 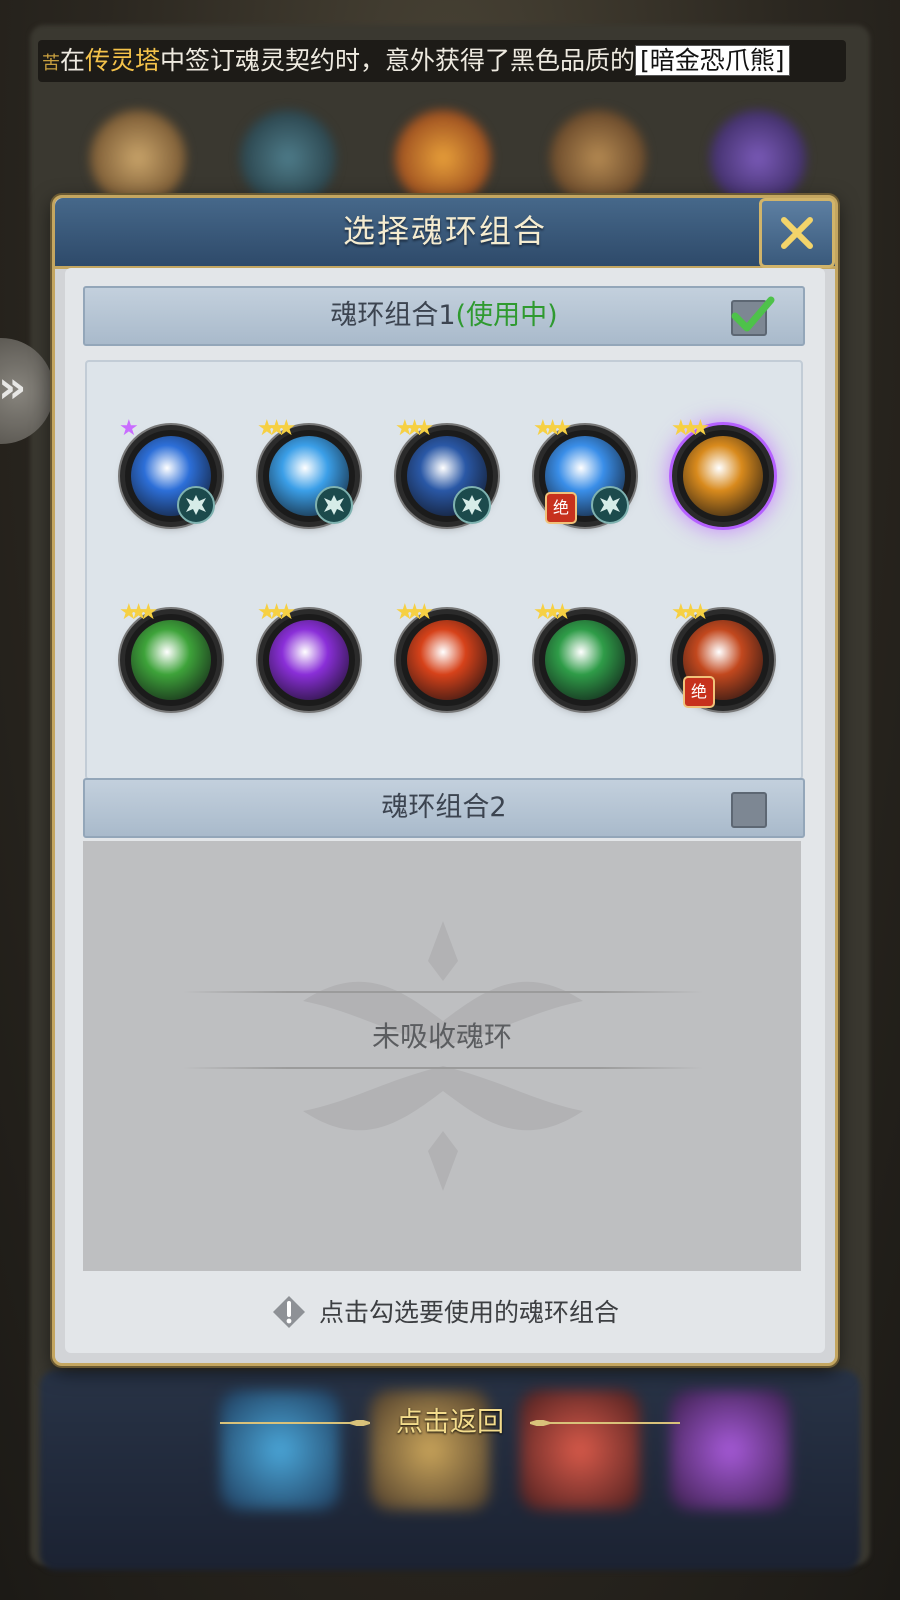 What do you see at coordinates (447, 660) in the screenshot?
I see `fire-demon-icon` at bounding box center [447, 660].